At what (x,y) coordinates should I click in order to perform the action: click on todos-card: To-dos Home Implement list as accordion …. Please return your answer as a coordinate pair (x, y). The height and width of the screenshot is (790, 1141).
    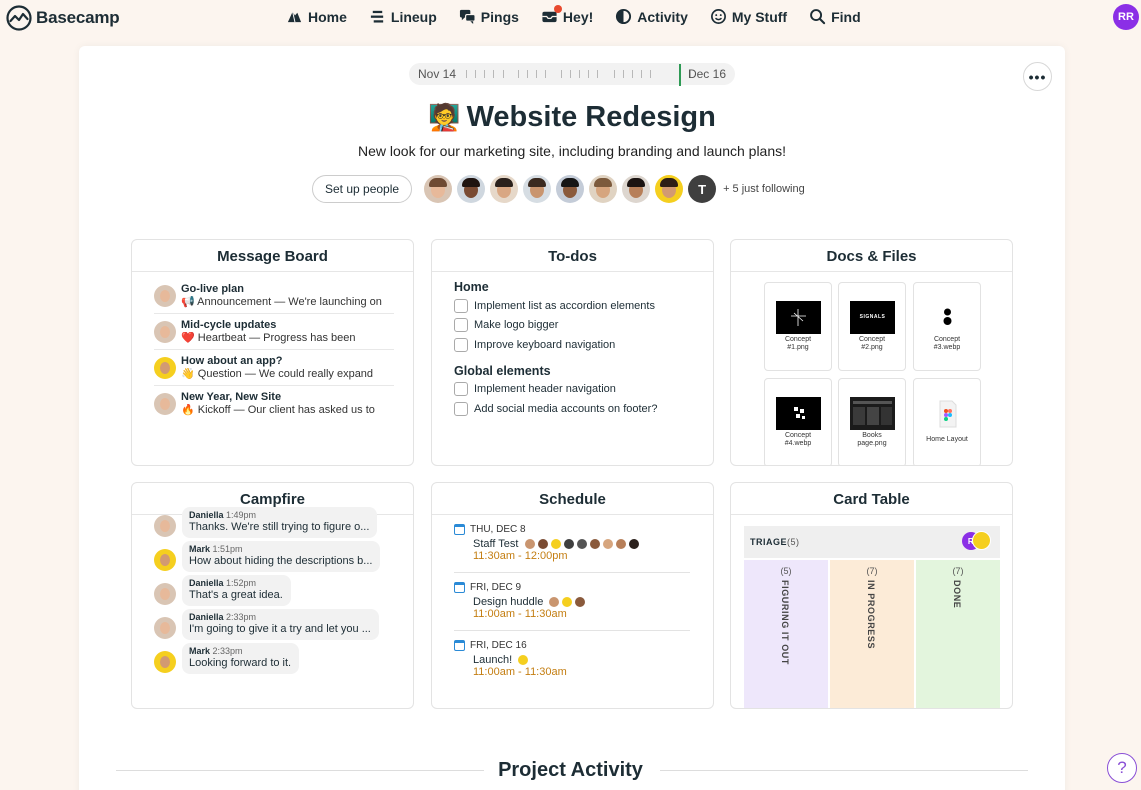
    Looking at the image, I should click on (572, 352).